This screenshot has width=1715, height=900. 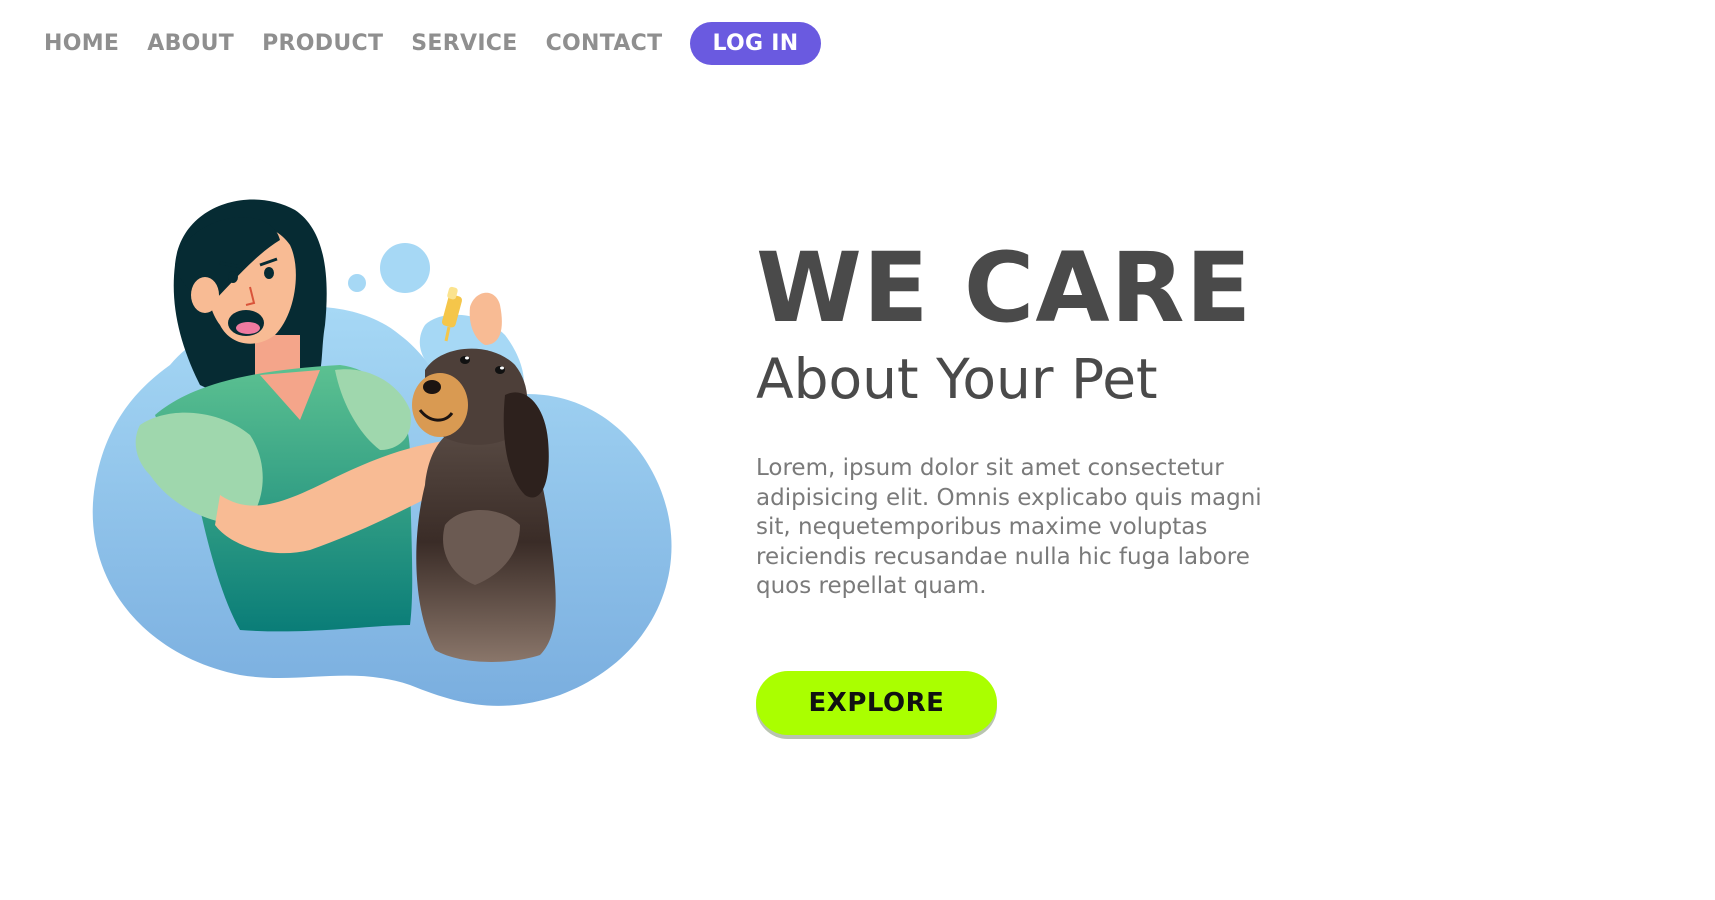 What do you see at coordinates (604, 43) in the screenshot?
I see `nav-contact-link: CONTACT` at bounding box center [604, 43].